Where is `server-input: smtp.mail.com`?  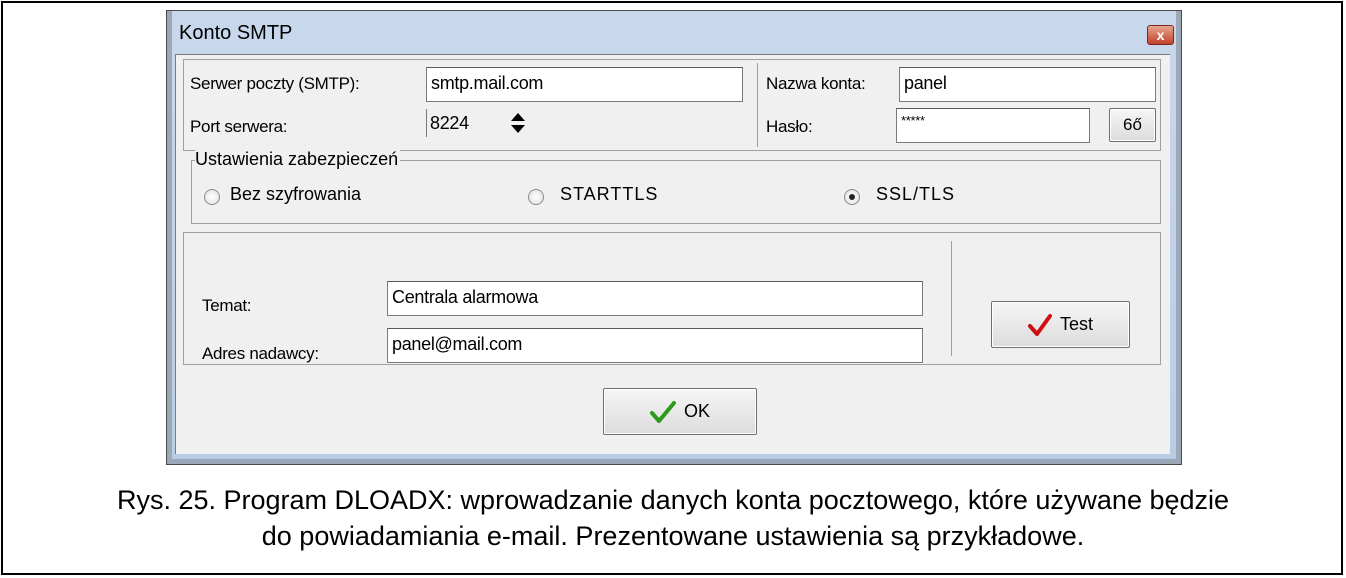 server-input: smtp.mail.com is located at coordinates (584, 84).